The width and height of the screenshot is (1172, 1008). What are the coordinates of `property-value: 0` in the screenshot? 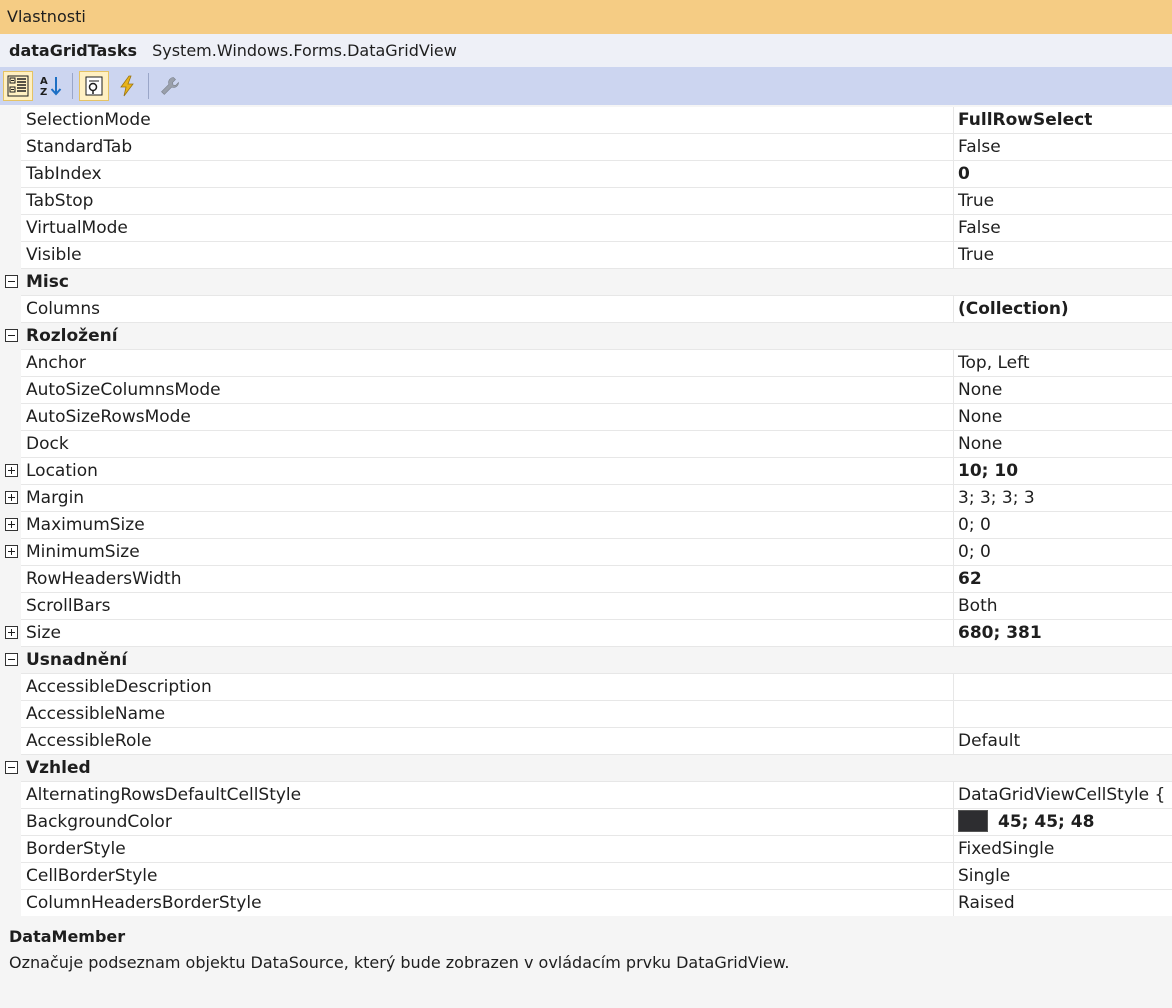 It's located at (1062, 174).